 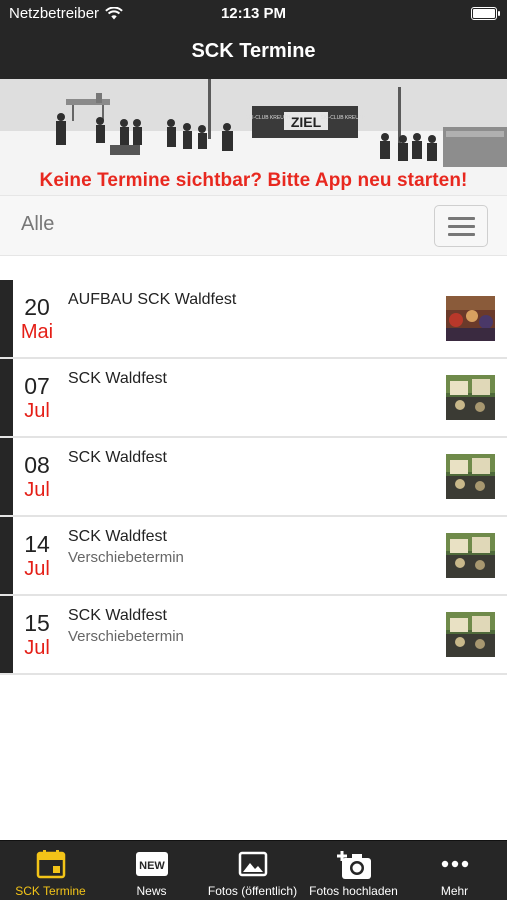 What do you see at coordinates (253, 51) in the screenshot?
I see `page-title: SCK Termine` at bounding box center [253, 51].